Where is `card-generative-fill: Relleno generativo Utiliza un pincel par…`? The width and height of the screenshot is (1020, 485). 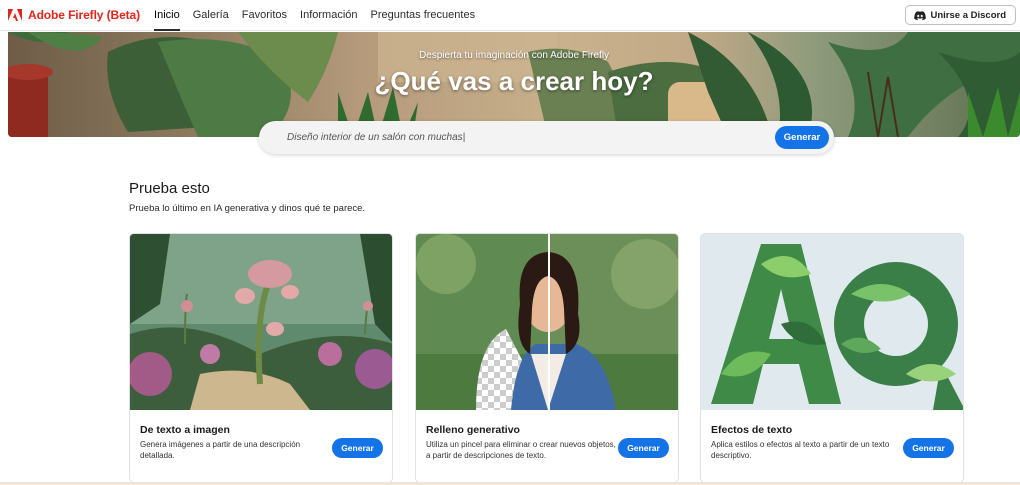 card-generative-fill: Relleno generativo Utiliza un pincel par… is located at coordinates (547, 358).